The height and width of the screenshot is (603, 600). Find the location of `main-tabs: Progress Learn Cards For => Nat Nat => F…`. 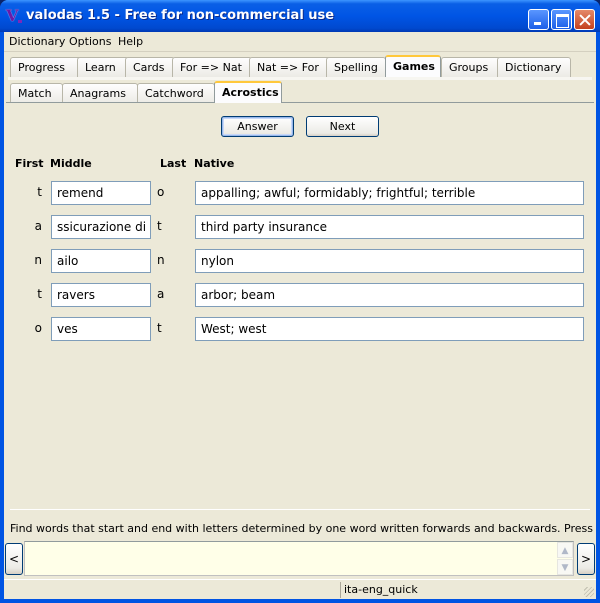

main-tabs: Progress Learn Cards For => Nat Nat => F… is located at coordinates (300, 66).